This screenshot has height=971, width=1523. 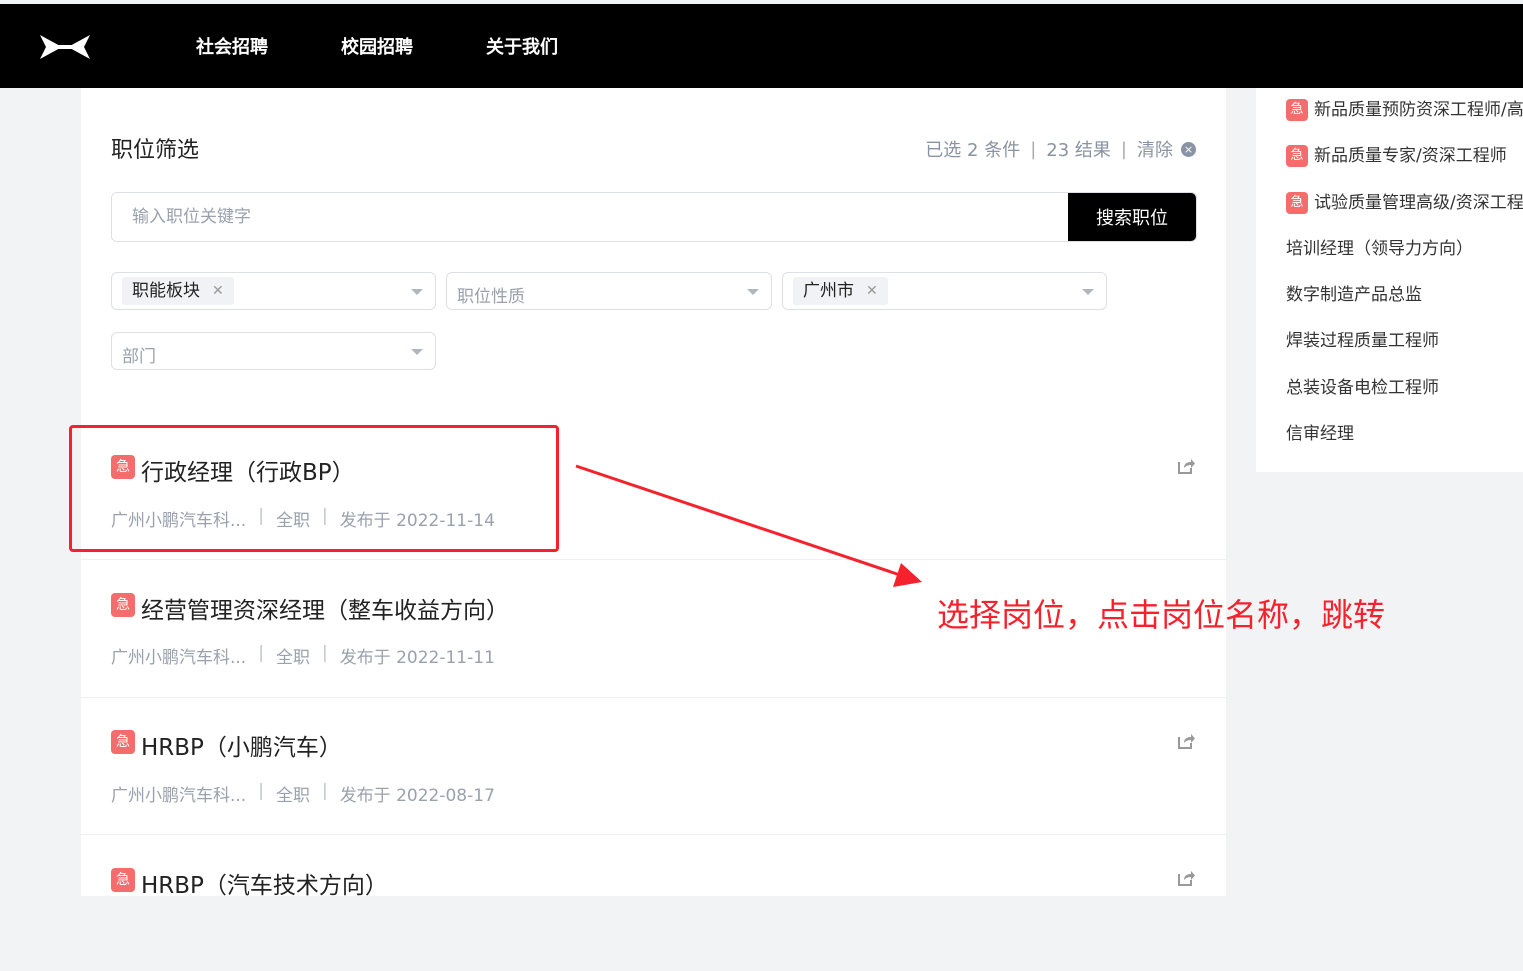 I want to click on filter-tag-label: 广州市, so click(x=828, y=291).